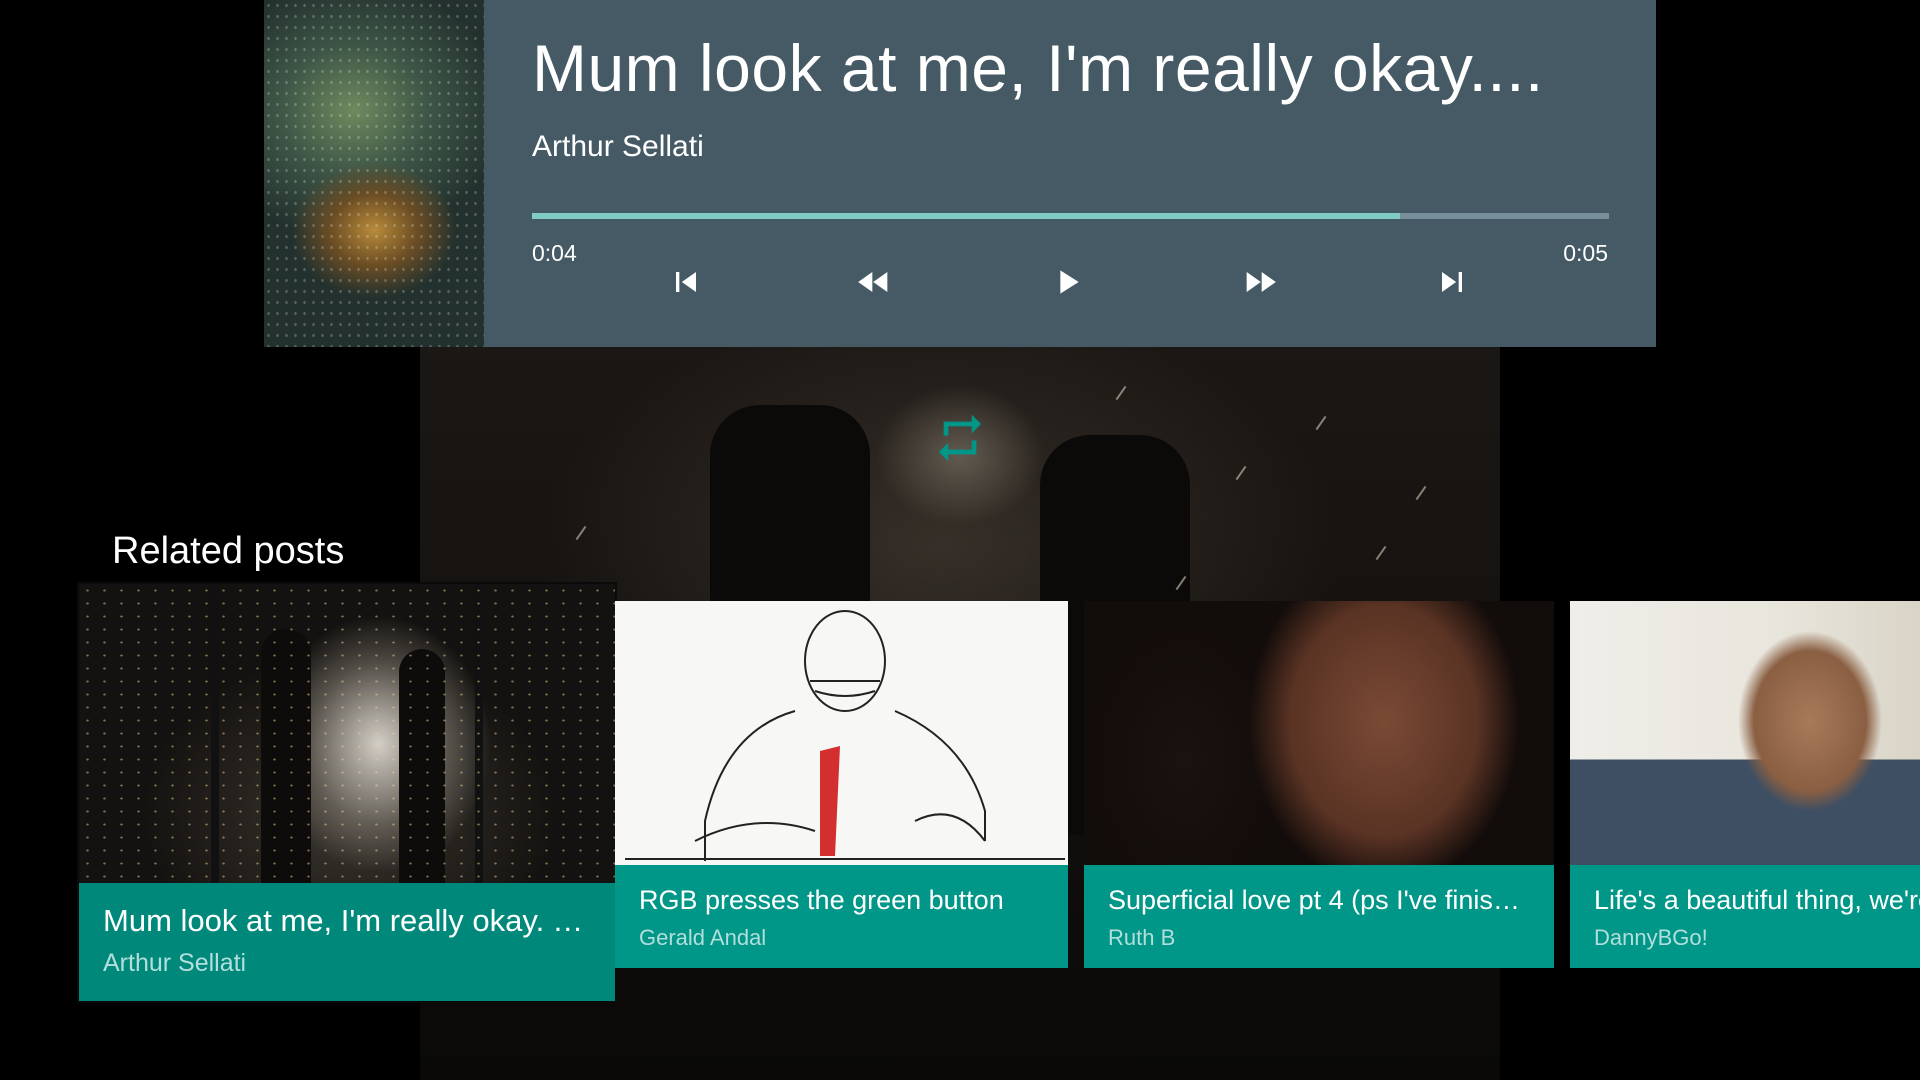 Image resolution: width=1920 pixels, height=1080 pixels. What do you see at coordinates (228, 551) in the screenshot?
I see `related-posts-header: Related posts` at bounding box center [228, 551].